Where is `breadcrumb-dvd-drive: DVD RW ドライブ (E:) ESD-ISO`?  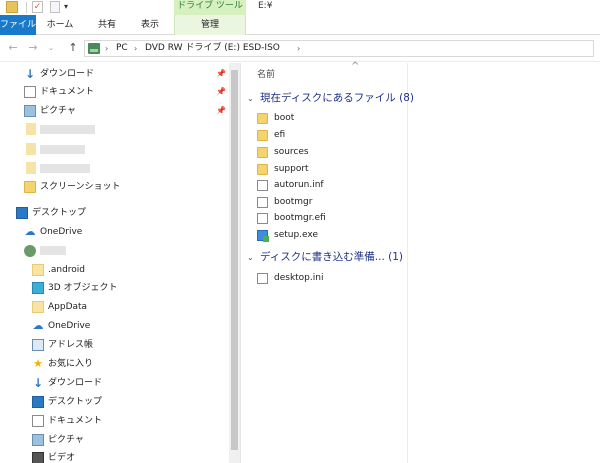
breadcrumb-dvd-drive: DVD RW ドライブ (E:) ESD-ISO is located at coordinates (212, 48).